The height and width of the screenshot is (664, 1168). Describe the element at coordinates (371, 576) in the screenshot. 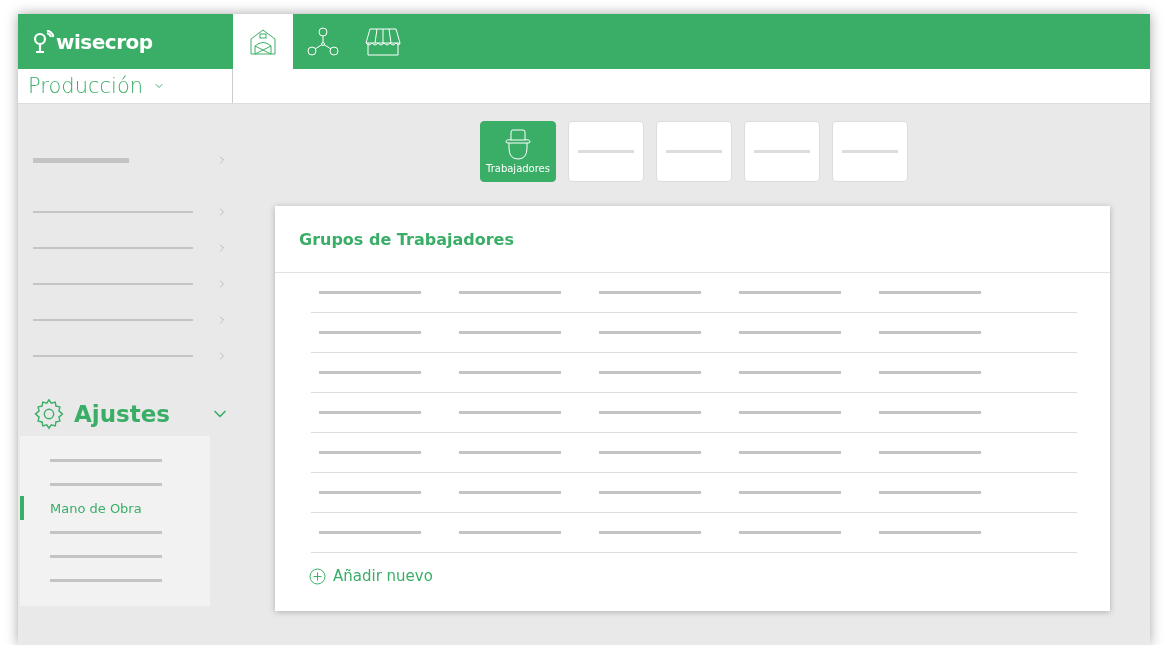

I see `add-new-button: Añadir nuevo` at that location.